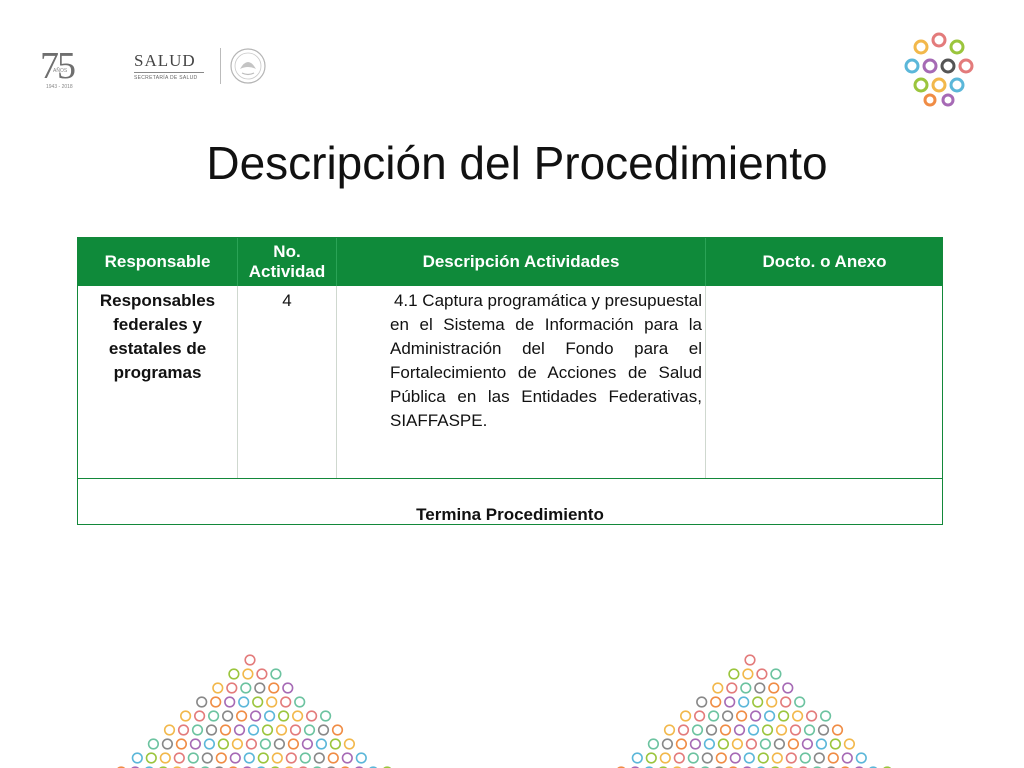 This screenshot has height=768, width=1024. I want to click on salud-underline, so click(169, 72).